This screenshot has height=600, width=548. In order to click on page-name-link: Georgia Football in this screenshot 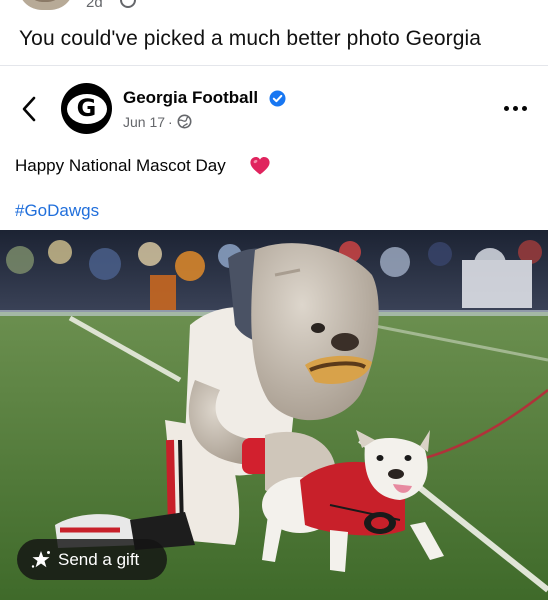, I will do `click(190, 98)`.